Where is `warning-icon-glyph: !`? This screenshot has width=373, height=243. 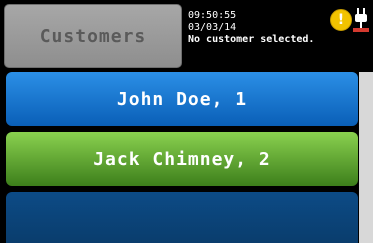
warning-icon-glyph: ! is located at coordinates (341, 20).